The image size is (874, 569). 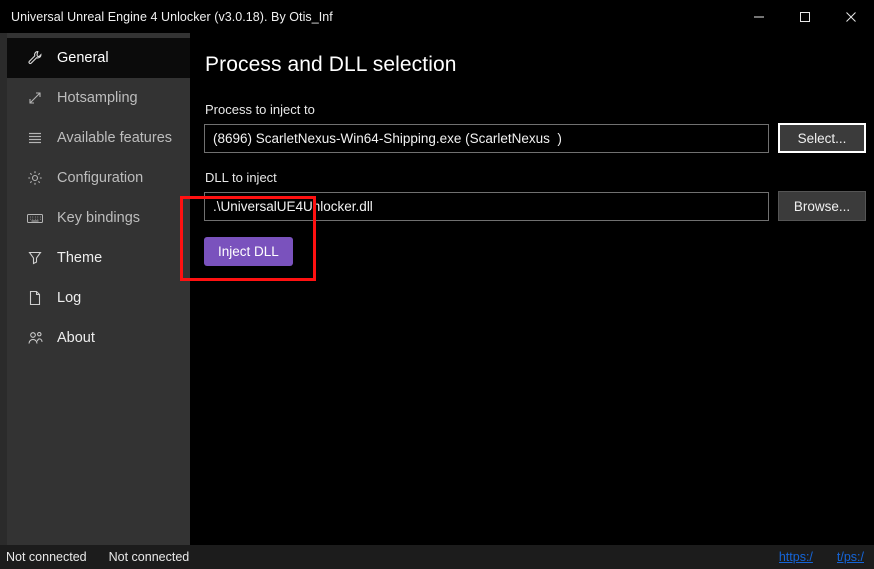 What do you see at coordinates (851, 16) in the screenshot?
I see `close-icon` at bounding box center [851, 16].